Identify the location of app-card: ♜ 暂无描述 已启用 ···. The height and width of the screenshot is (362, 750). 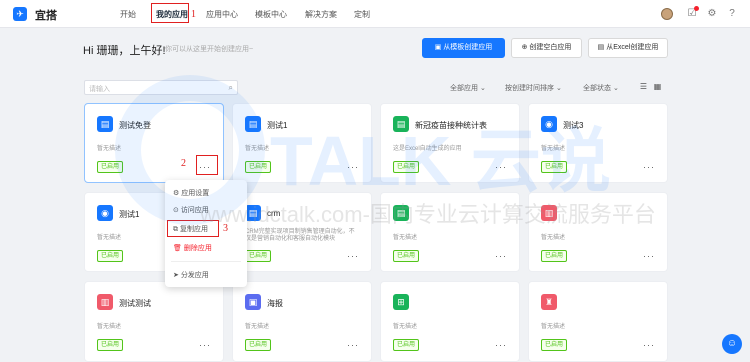
(598, 321).